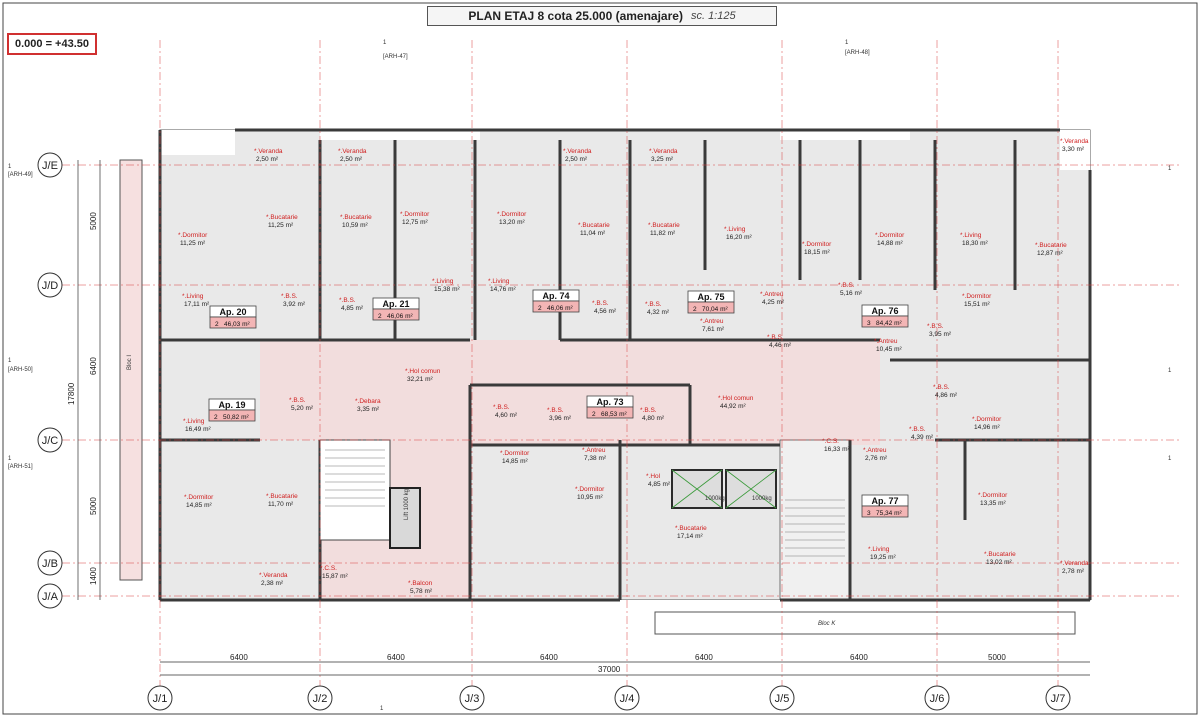 The height and width of the screenshot is (717, 1200). What do you see at coordinates (773, 302) in the screenshot?
I see `room-area: 4,25 m²` at bounding box center [773, 302].